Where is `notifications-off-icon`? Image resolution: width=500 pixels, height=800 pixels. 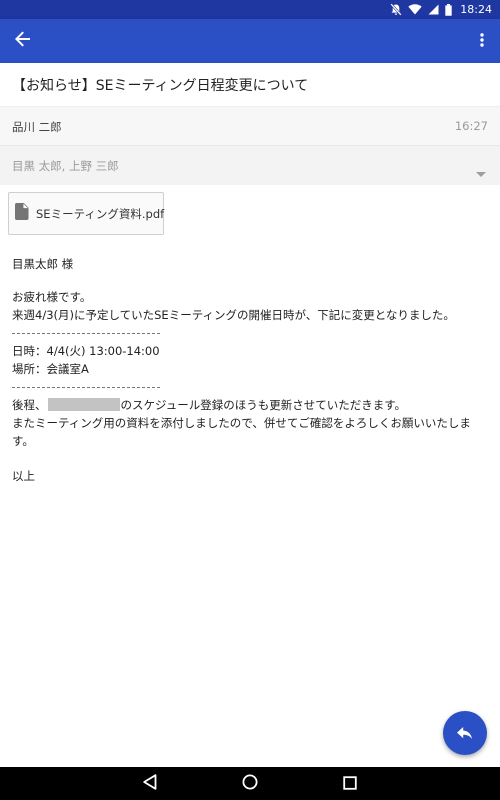
notifications-off-icon is located at coordinates (396, 9).